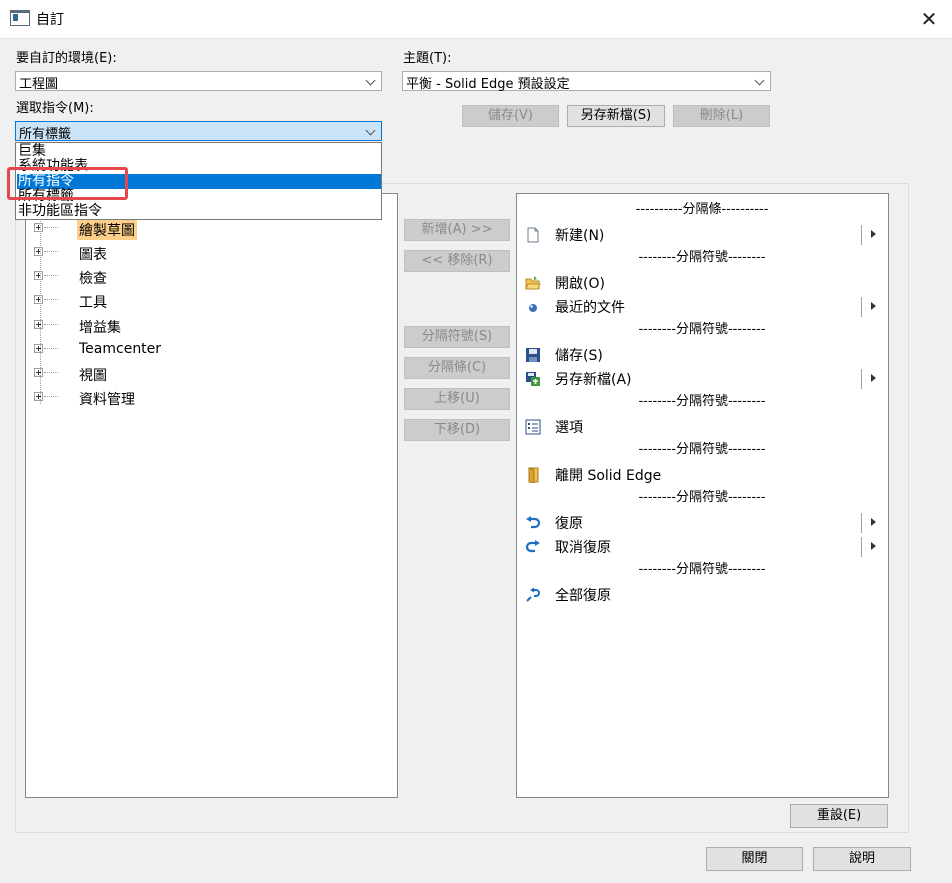  I want to click on menu-command-item: 開啟(O), so click(702, 283).